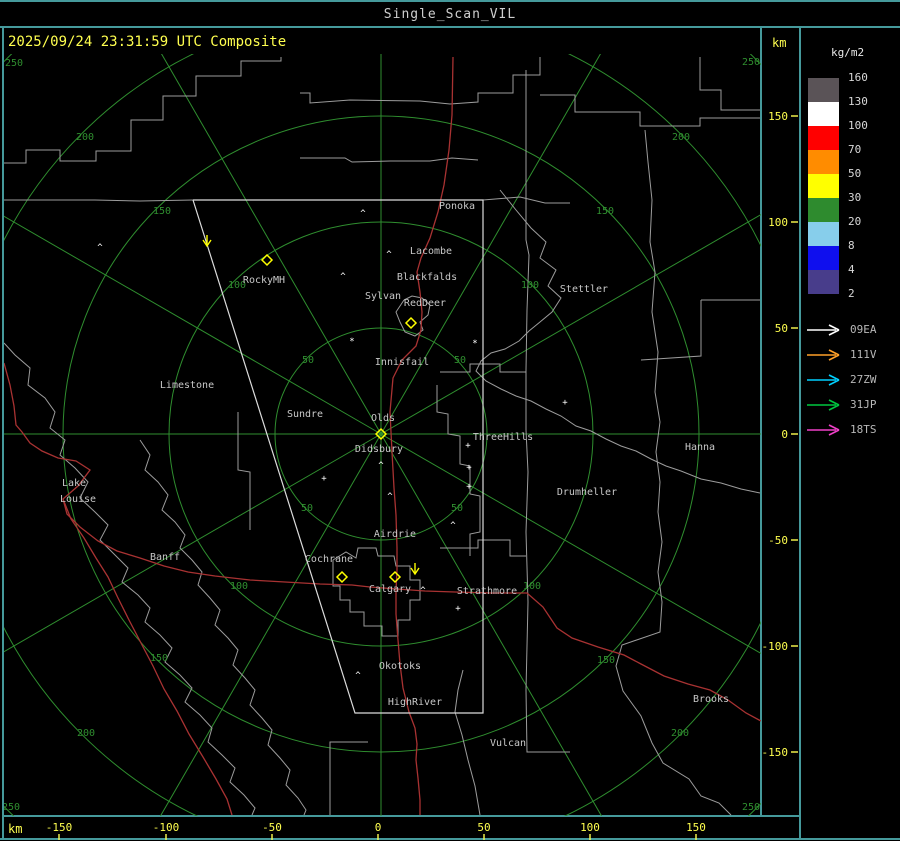  Describe the element at coordinates (166, 827) in the screenshot. I see `bottom-axis-tick-label: -100` at that location.